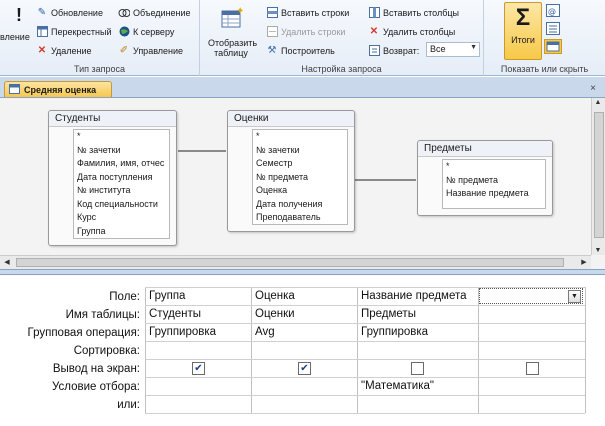  Describe the element at coordinates (523, 17) in the screenshot. I see `sigma-icon: Σ` at that location.